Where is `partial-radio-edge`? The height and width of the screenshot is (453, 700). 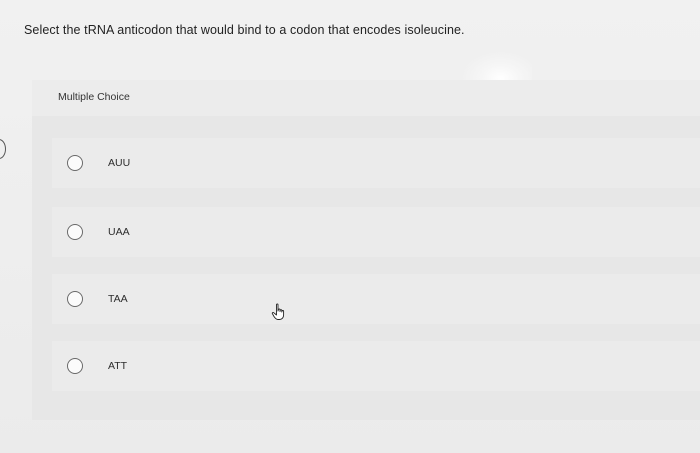 partial-radio-edge is located at coordinates (3, 149).